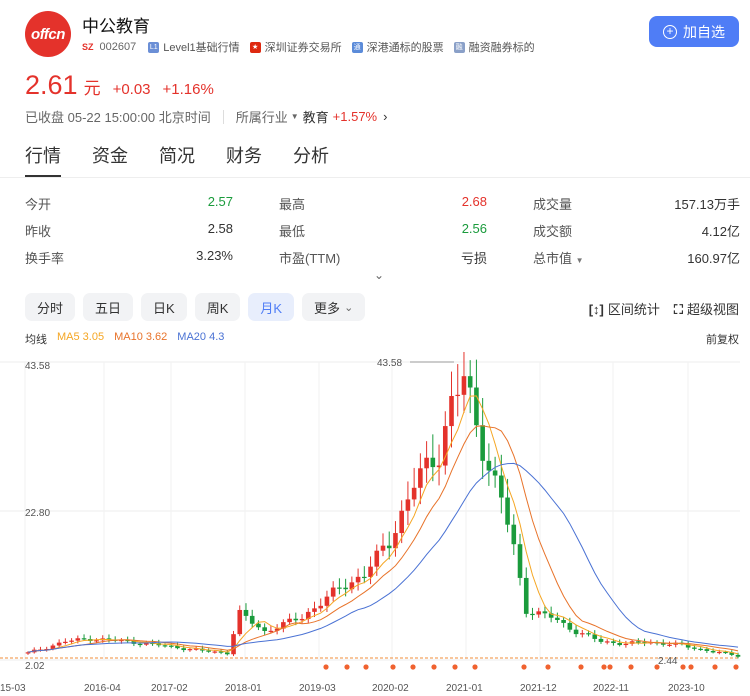  I want to click on badge-level1: L1 Level1基础行情, so click(194, 47).